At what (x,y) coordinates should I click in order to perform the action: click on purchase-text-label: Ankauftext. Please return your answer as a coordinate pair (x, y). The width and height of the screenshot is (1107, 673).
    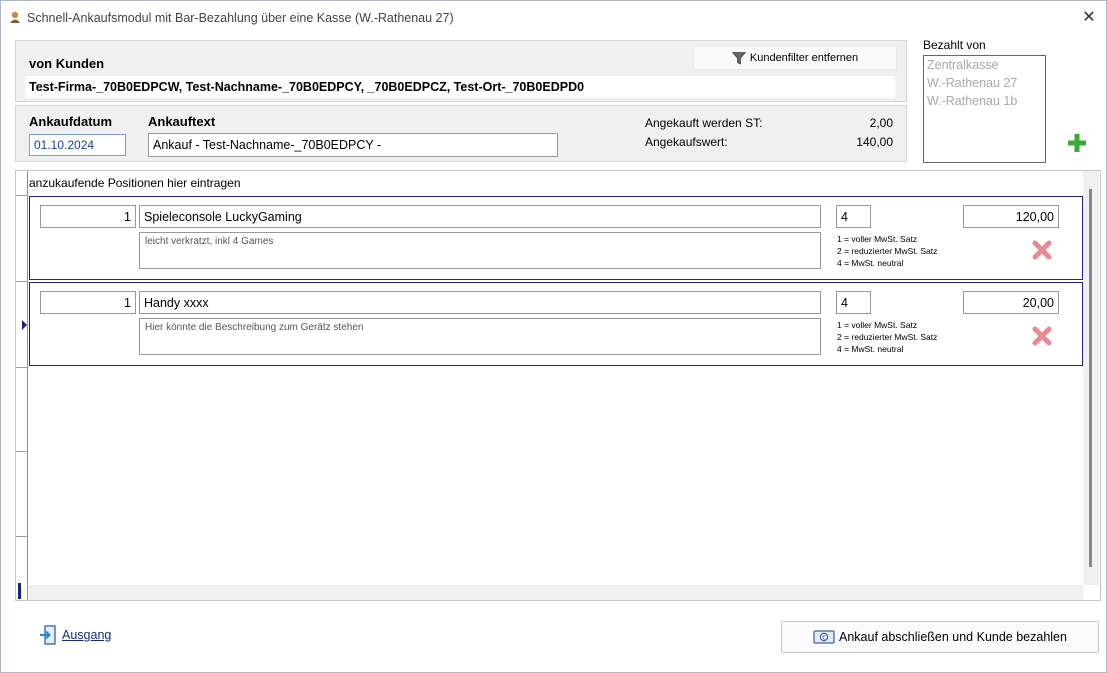
    Looking at the image, I should click on (182, 121).